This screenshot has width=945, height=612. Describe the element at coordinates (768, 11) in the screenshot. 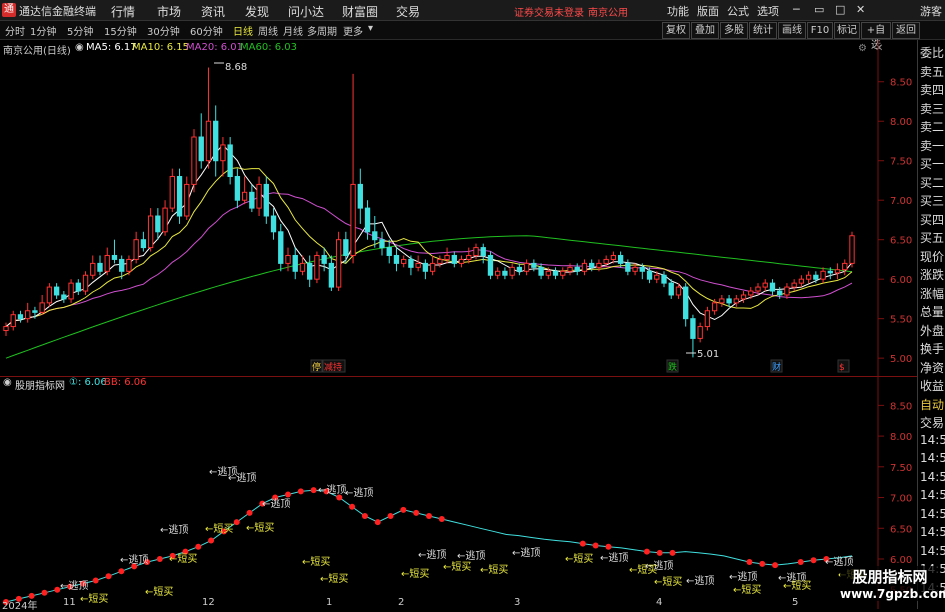

I see `menu-options: 选项` at that location.